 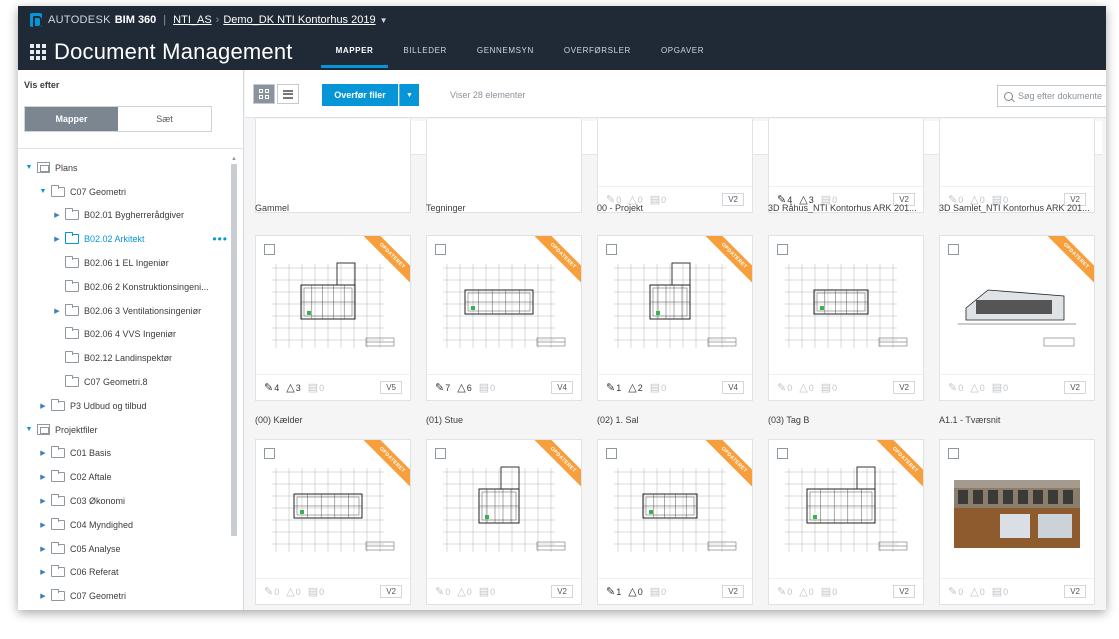 What do you see at coordinates (613, 591) in the screenshot?
I see `issues-count: ✎ 1` at bounding box center [613, 591].